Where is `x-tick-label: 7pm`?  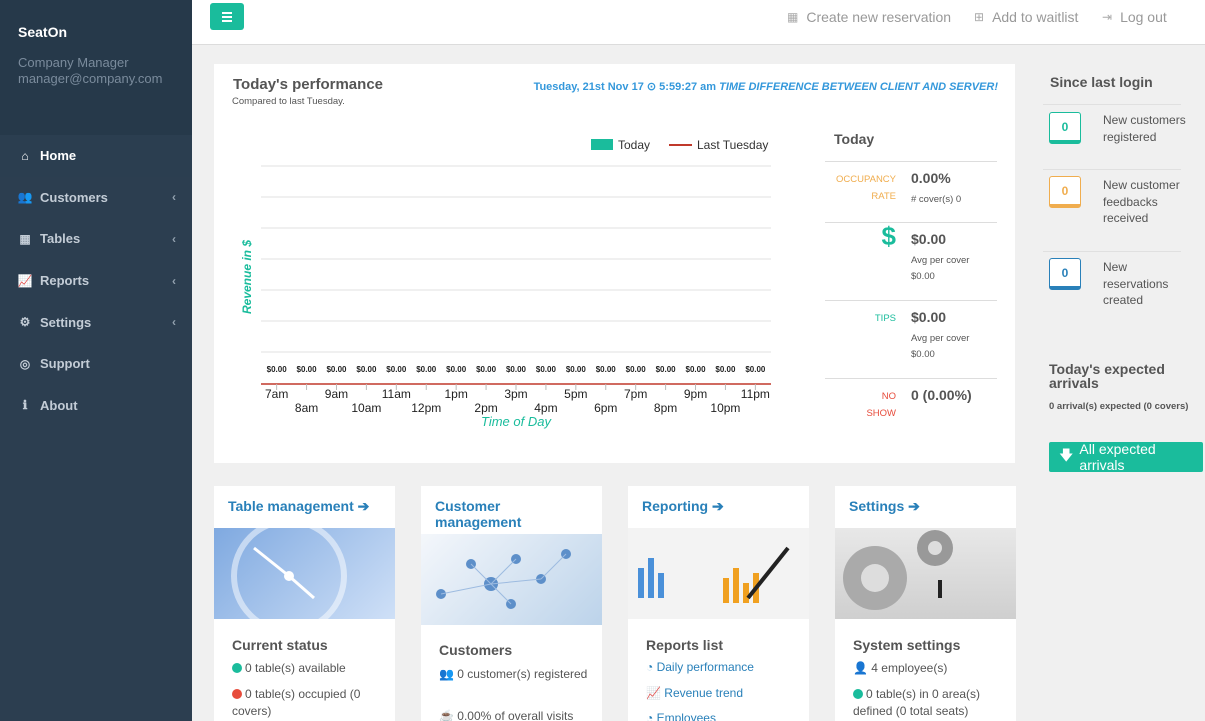
x-tick-label: 7pm is located at coordinates (635, 394).